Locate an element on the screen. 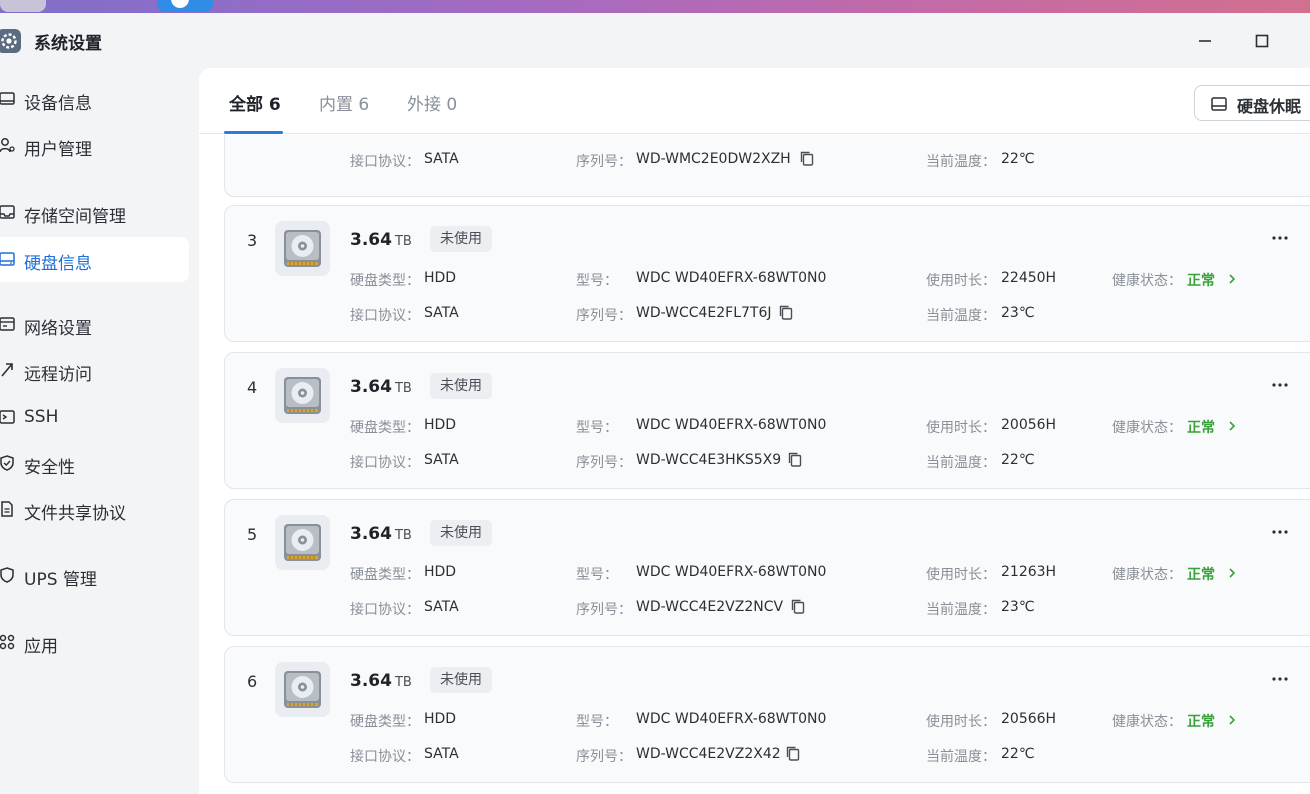 The width and height of the screenshot is (1310, 794). tab-internal: 内置 6 is located at coordinates (344, 102).